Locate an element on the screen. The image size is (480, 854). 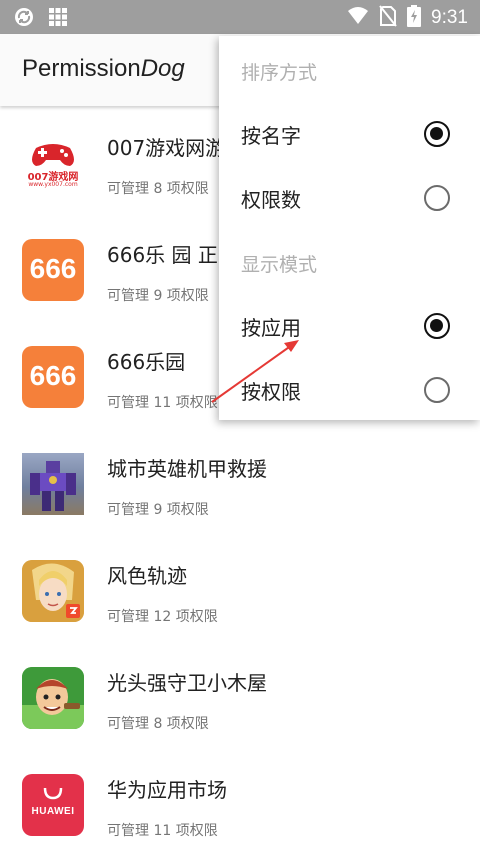
menu-item-label: 按应用 is located at coordinates (271, 328).